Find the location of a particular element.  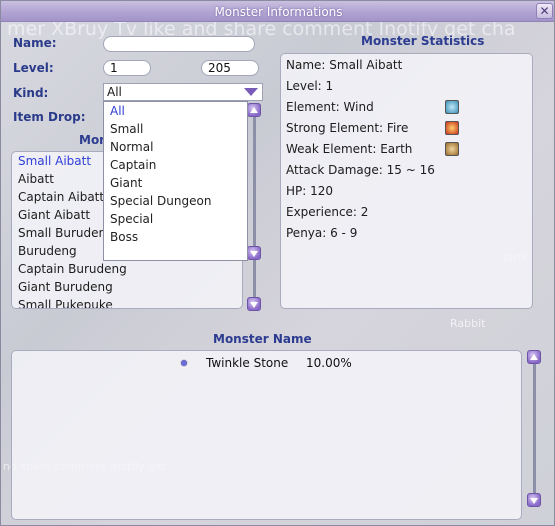

table-row: Twinkle Stone 10.00% is located at coordinates (267, 363).